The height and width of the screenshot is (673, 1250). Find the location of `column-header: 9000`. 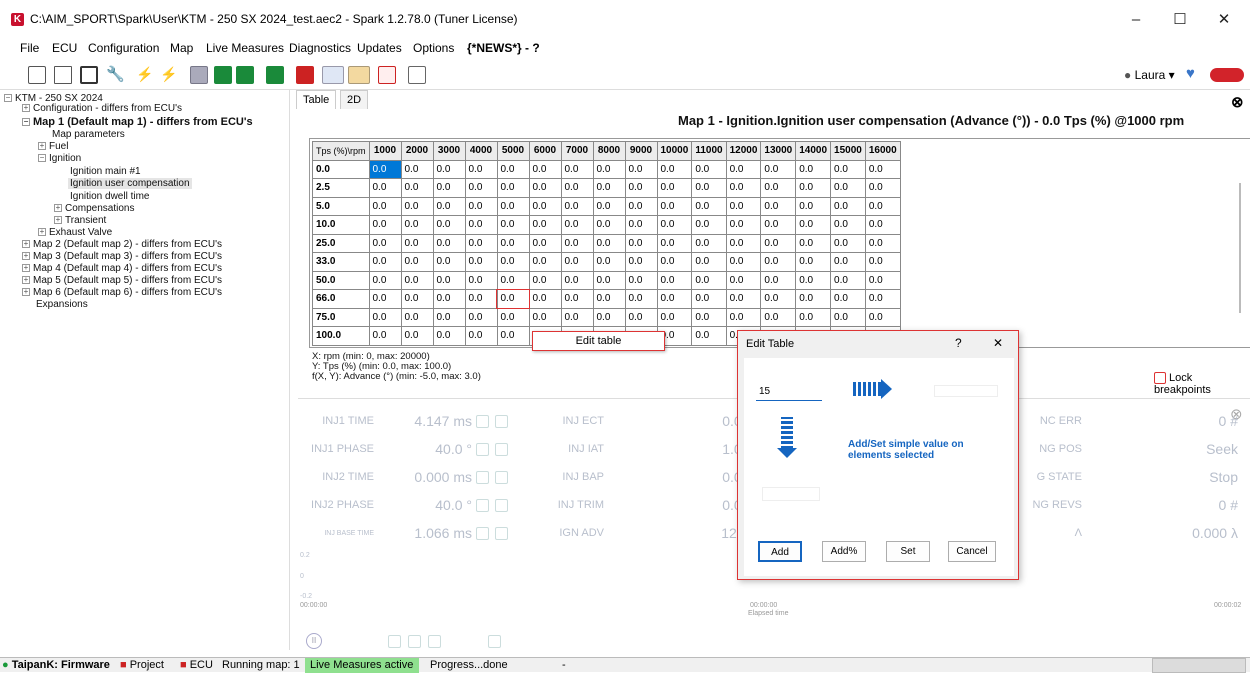

column-header: 9000 is located at coordinates (641, 151).